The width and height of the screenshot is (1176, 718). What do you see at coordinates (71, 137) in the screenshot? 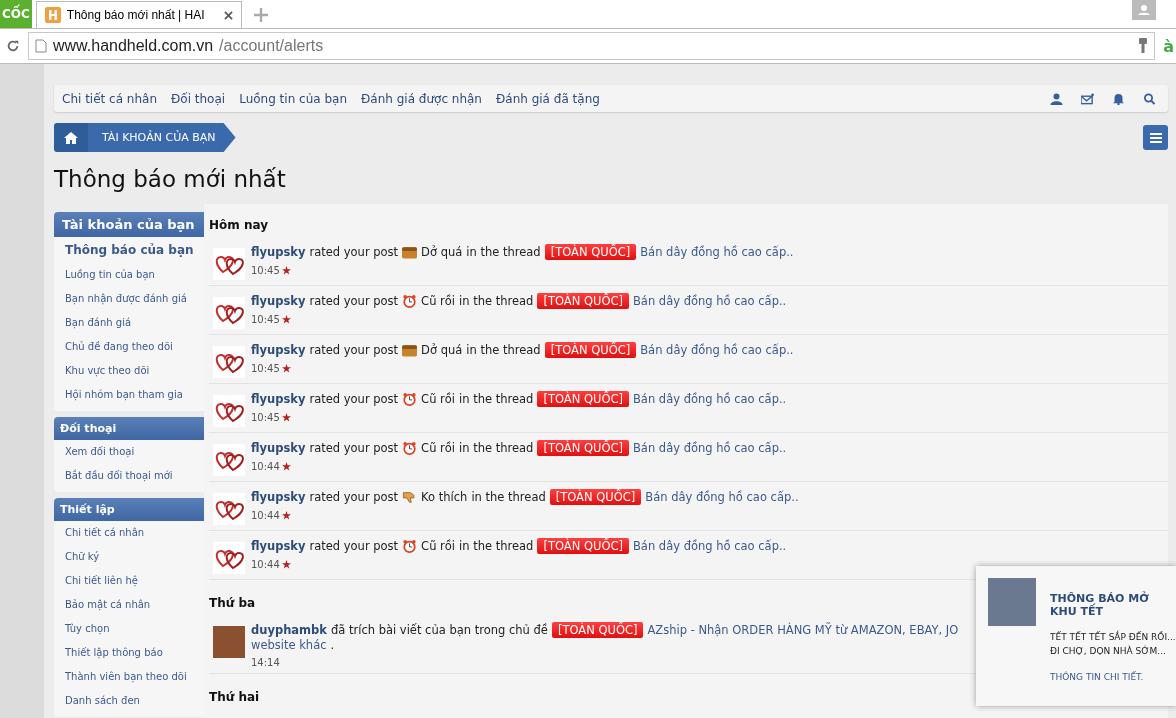
I see `home-crumb` at bounding box center [71, 137].